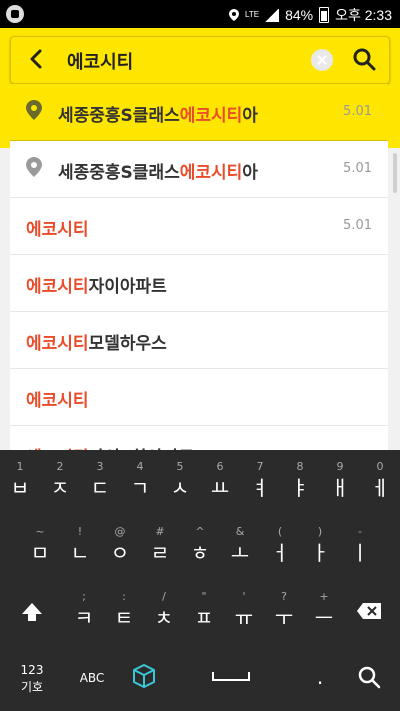 The width and height of the screenshot is (400, 711). Describe the element at coordinates (340, 482) in the screenshot. I see `key-ㅐ: 9ㅐ` at that location.